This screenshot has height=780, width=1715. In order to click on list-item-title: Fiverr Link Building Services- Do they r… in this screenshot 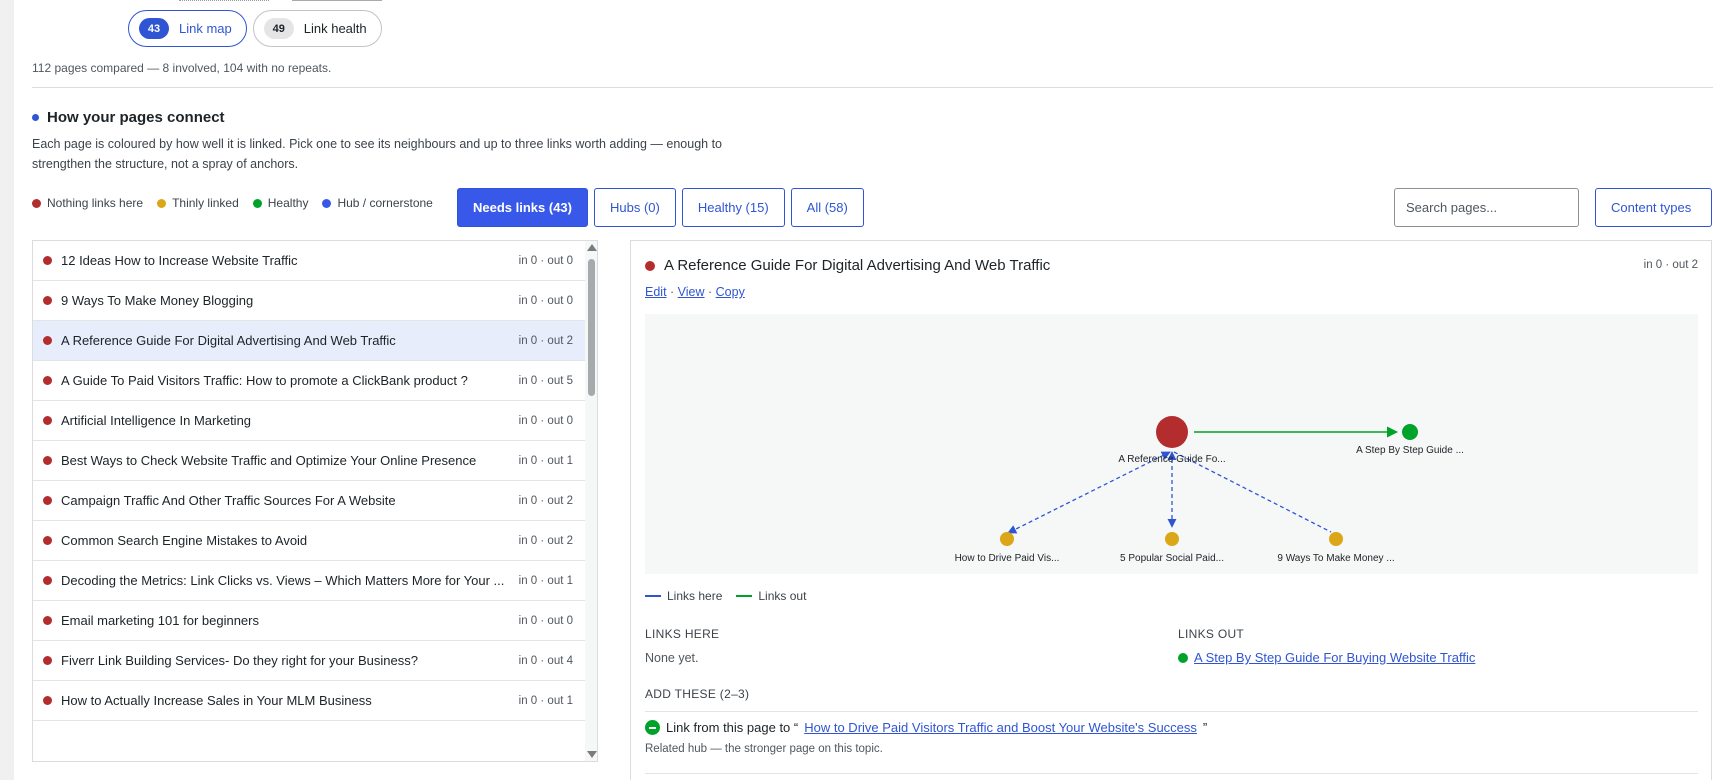, I will do `click(239, 660)`.